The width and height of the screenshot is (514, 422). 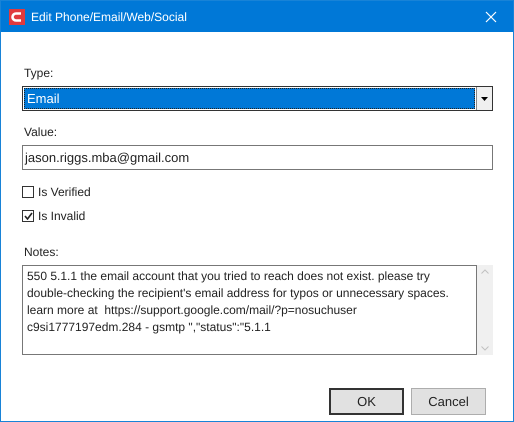 What do you see at coordinates (41, 132) in the screenshot?
I see `value-label: Value:` at bounding box center [41, 132].